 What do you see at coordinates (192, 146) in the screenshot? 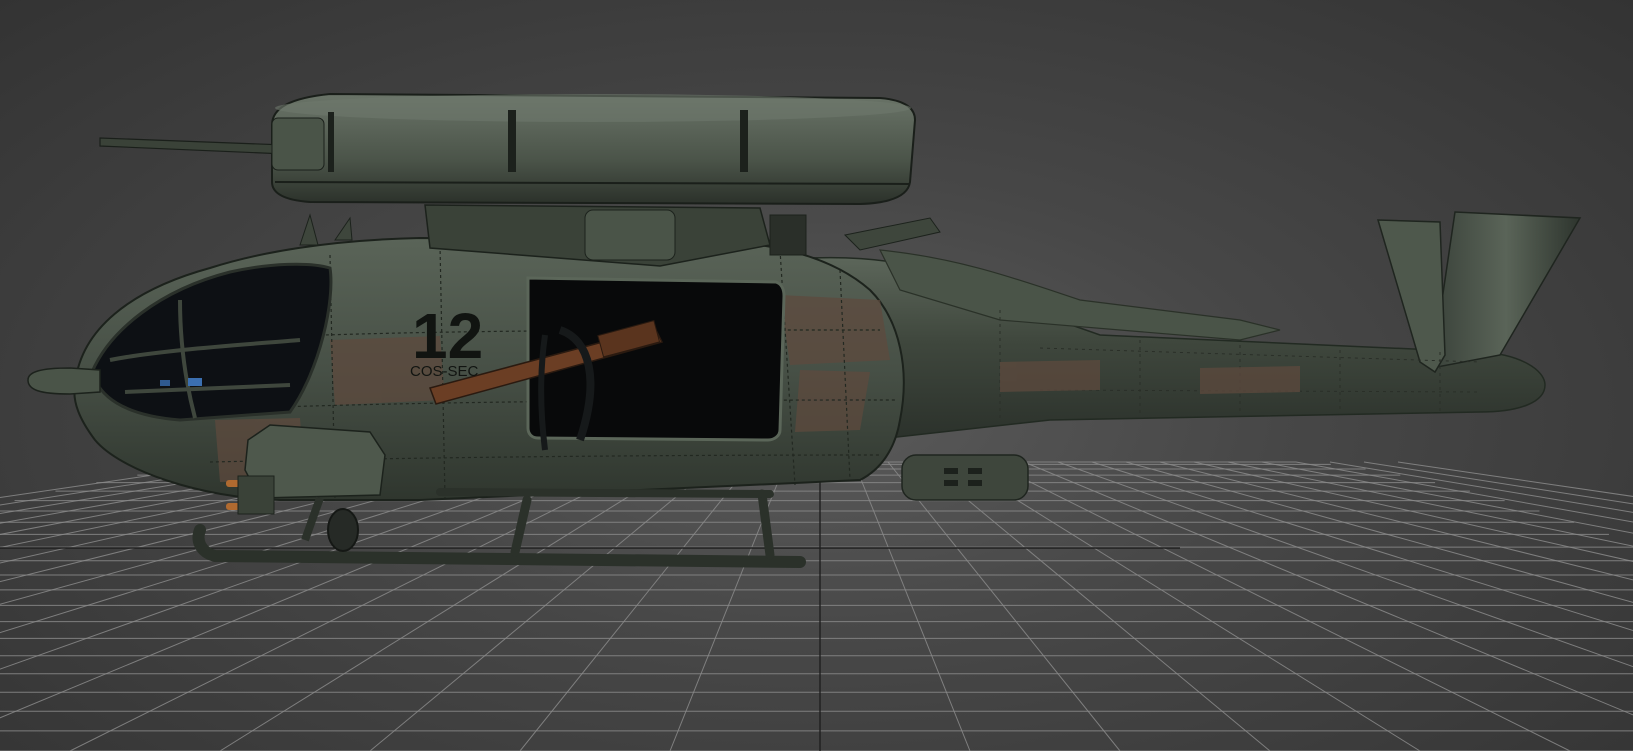
I see `rotor-gun-barrel` at bounding box center [192, 146].